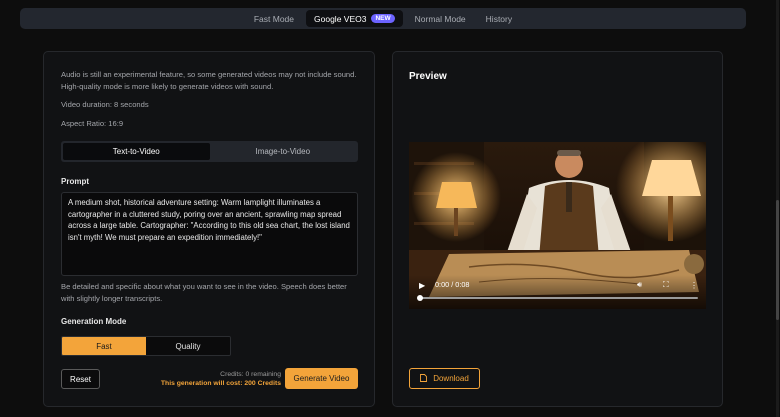  I want to click on tab-label: Fast Mode, so click(274, 18).